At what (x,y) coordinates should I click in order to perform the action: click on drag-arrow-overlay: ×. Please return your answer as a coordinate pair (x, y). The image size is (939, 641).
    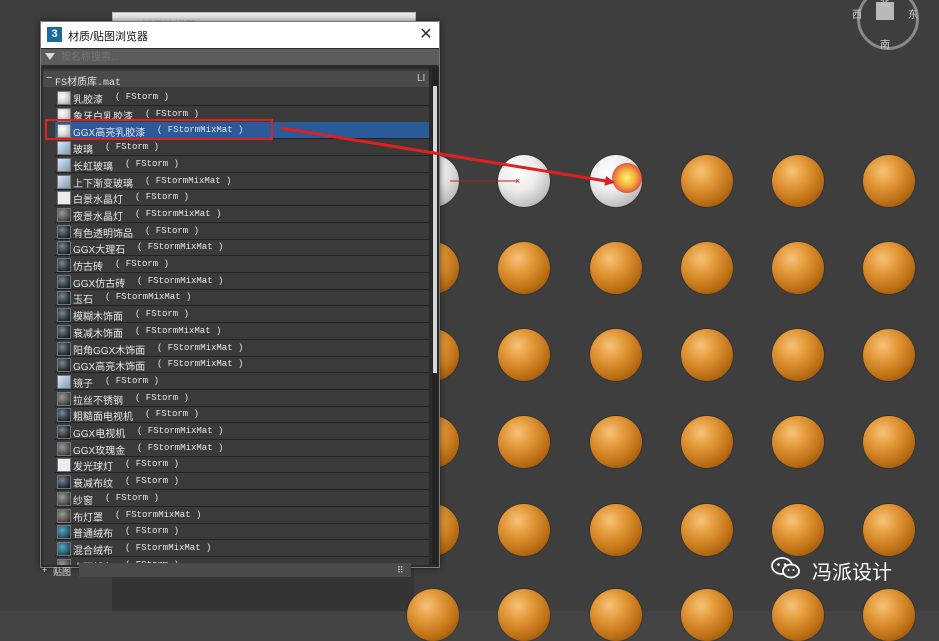
    Looking at the image, I should click on (447, 156).